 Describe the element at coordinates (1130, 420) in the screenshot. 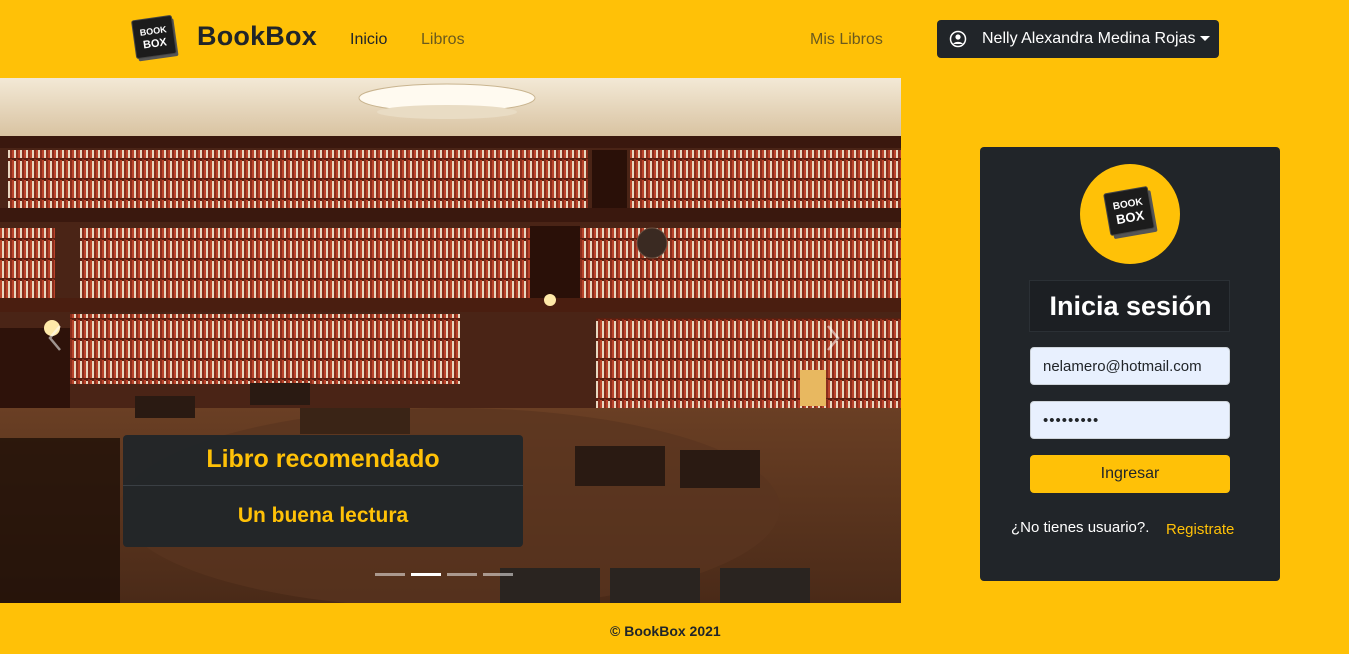

I see `password-field` at that location.